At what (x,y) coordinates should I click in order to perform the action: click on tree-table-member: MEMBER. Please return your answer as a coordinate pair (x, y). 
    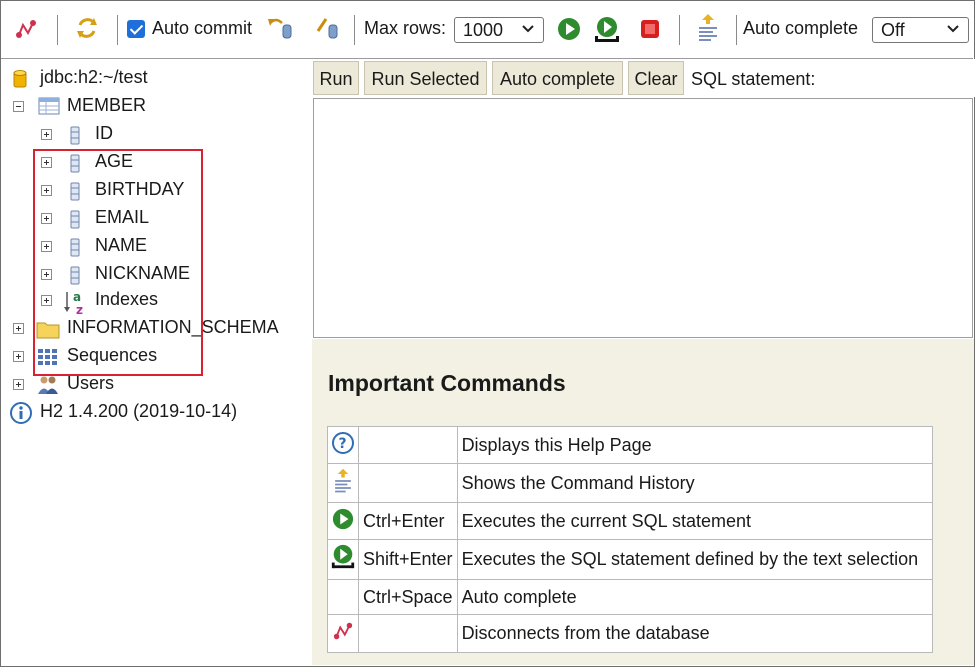
    Looking at the image, I should click on (155, 108).